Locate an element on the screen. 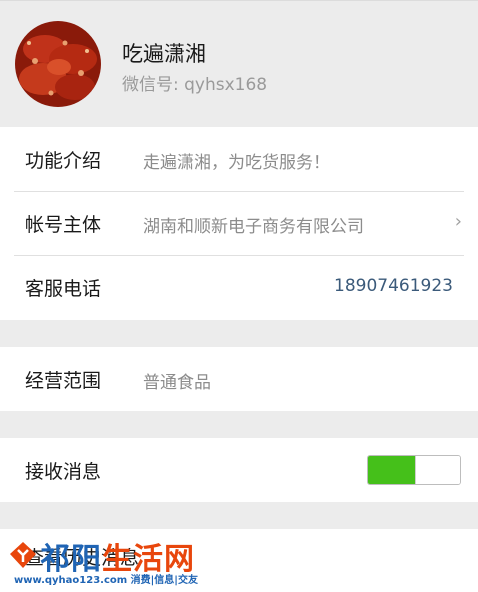 The image size is (478, 592). row-introduction: 功能介绍 走遍潇湘，为吃货服务！ is located at coordinates (239, 159).